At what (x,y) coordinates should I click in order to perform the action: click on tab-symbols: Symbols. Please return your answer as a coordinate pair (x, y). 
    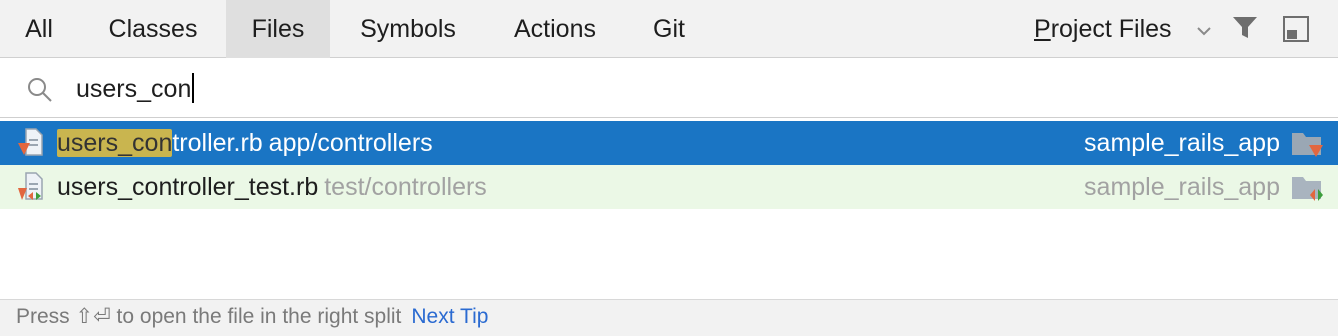
    Looking at the image, I should click on (408, 29).